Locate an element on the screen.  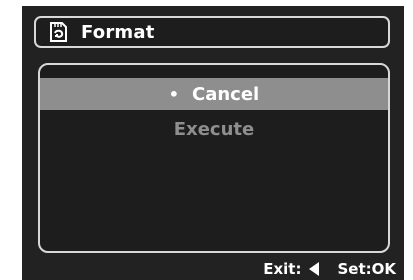
menu-item-label: Cancel is located at coordinates (226, 94).